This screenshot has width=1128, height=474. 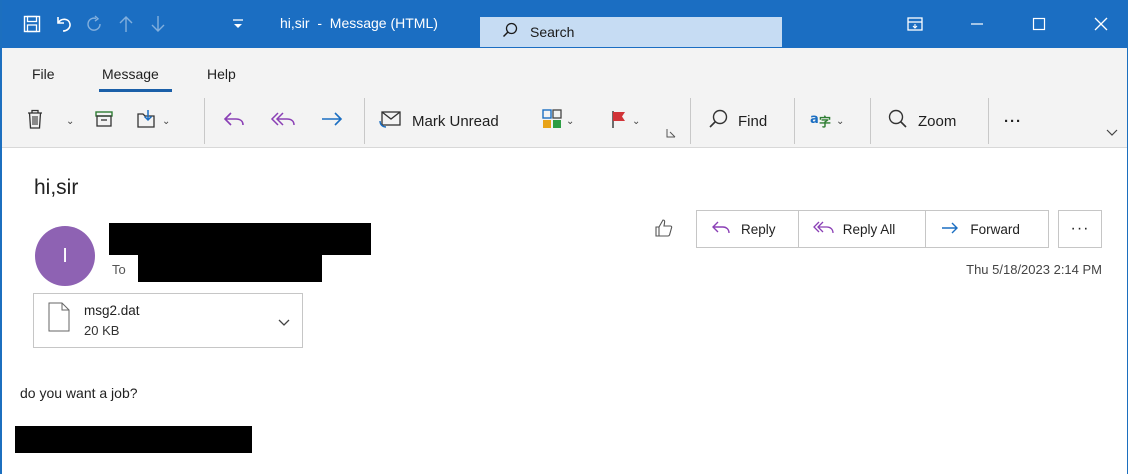 I want to click on delete-dropdown: ⌄, so click(x=68, y=121).